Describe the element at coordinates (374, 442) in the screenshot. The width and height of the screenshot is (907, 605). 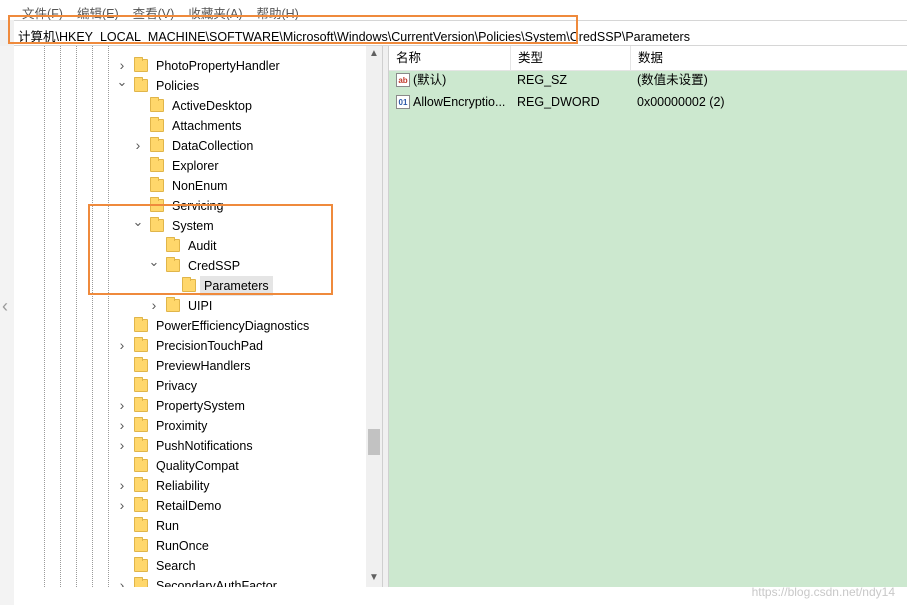
I see `scroll-thumb` at that location.